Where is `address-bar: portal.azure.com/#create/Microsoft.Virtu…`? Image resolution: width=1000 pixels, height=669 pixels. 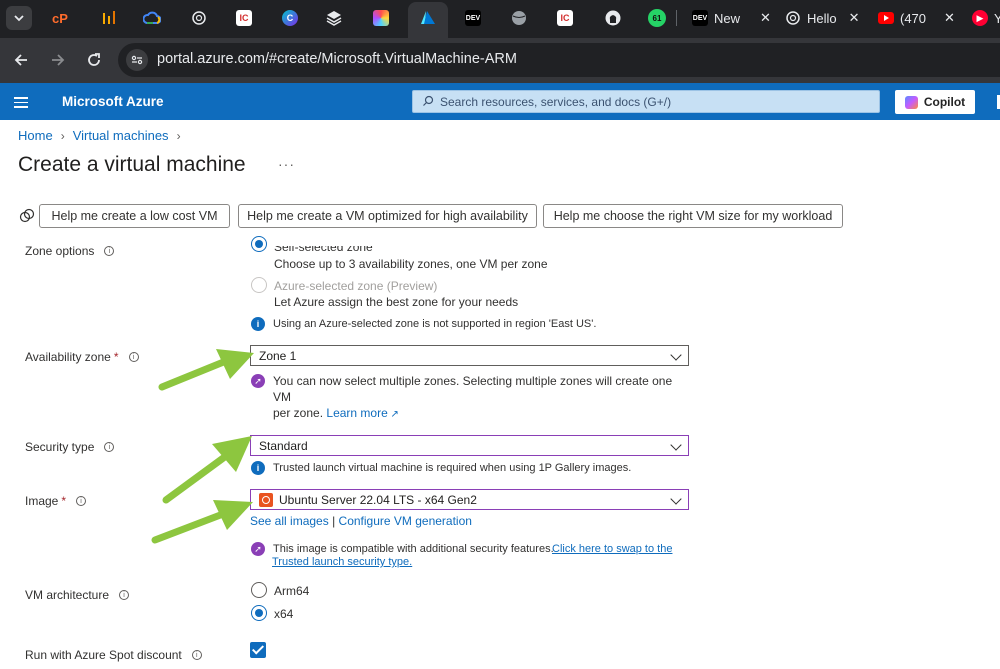
address-bar: portal.azure.com/#create/Microsoft.Virtu… is located at coordinates (559, 60).